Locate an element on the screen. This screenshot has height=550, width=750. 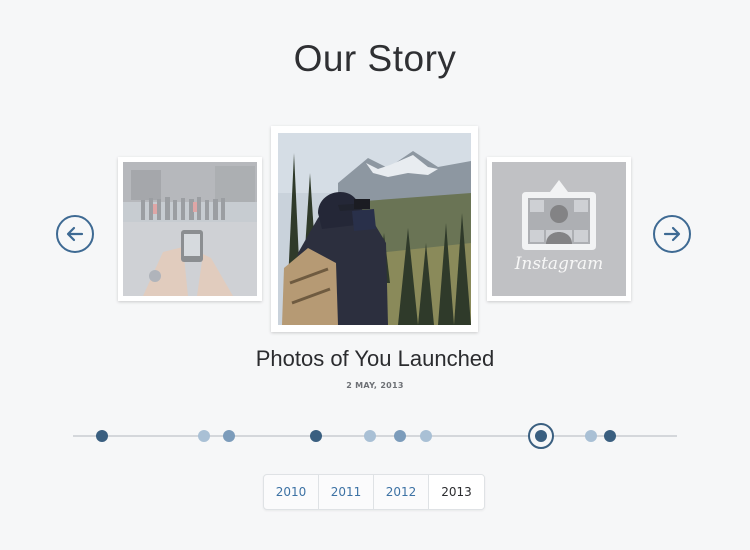
prev-button is located at coordinates (75, 234).